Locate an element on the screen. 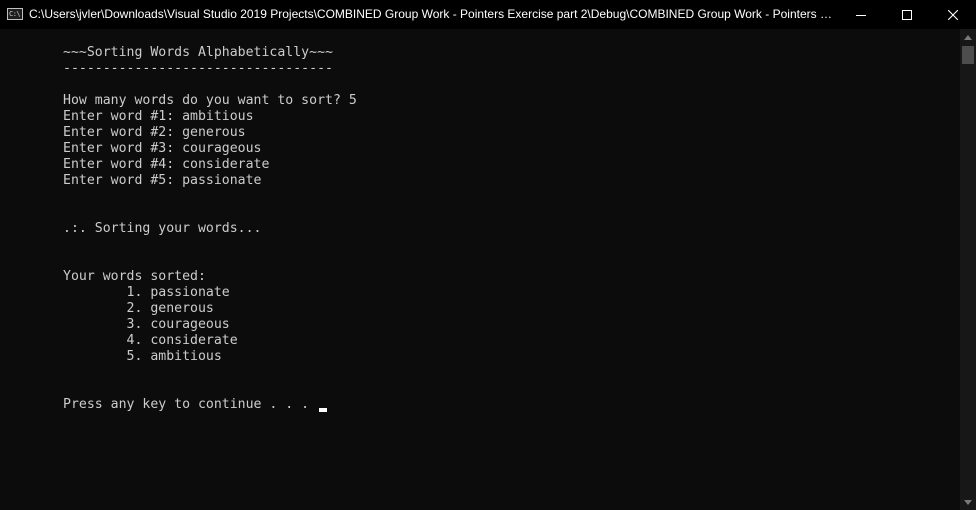 This screenshot has width=976, height=510. console-result-line: 4. considerate is located at coordinates (150, 340).